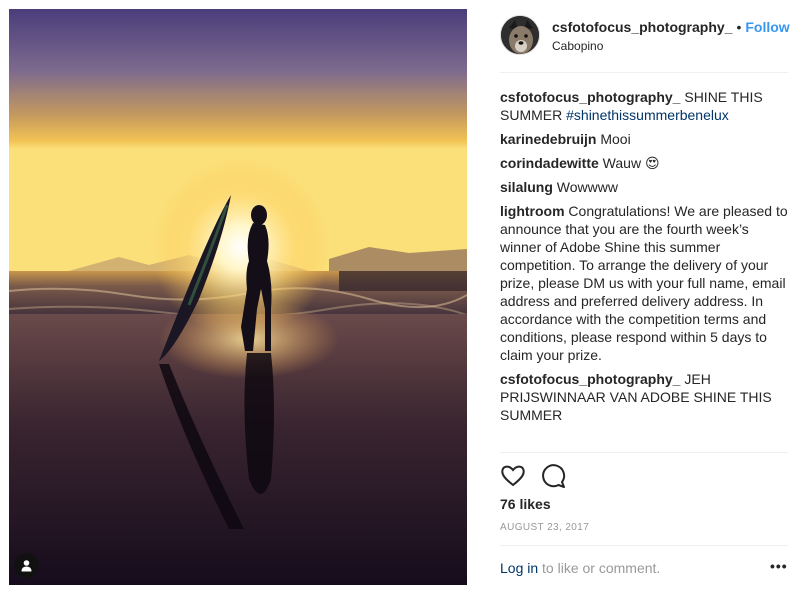  I want to click on more-options-button: •••, so click(780, 567).